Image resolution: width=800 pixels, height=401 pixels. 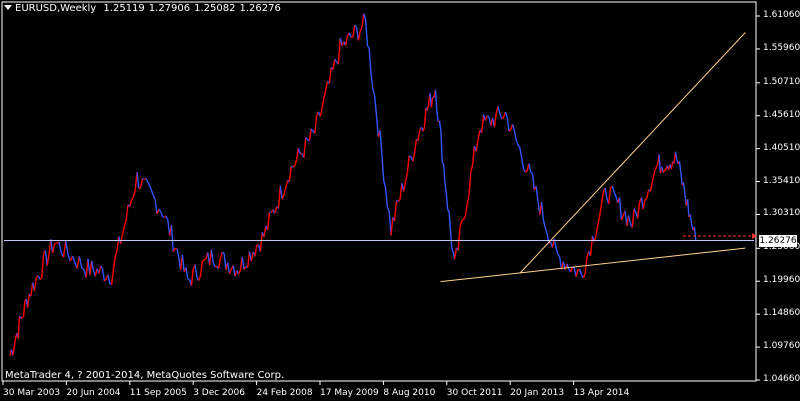 I want to click on x-tick-label: 8 Aug 2010, so click(x=409, y=393).